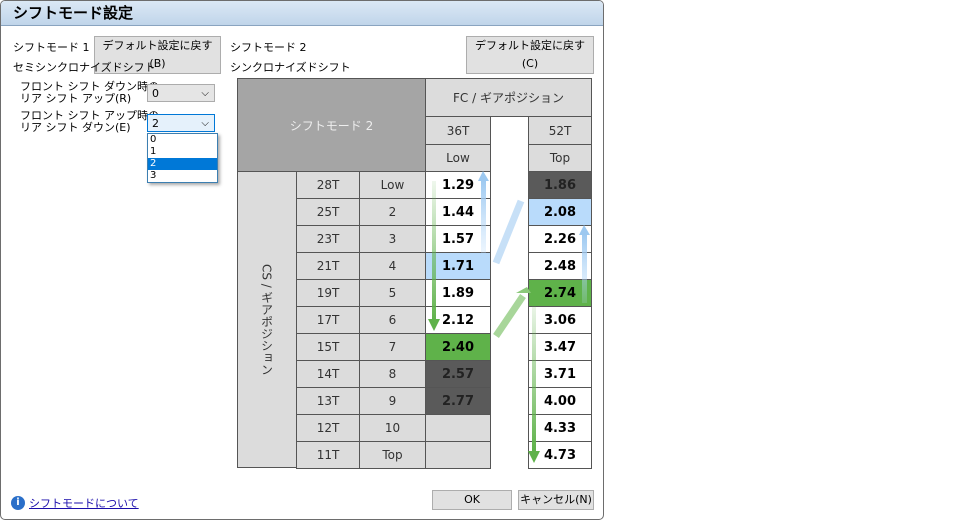 The height and width of the screenshot is (522, 956). I want to click on ok-button: OK, so click(472, 500).